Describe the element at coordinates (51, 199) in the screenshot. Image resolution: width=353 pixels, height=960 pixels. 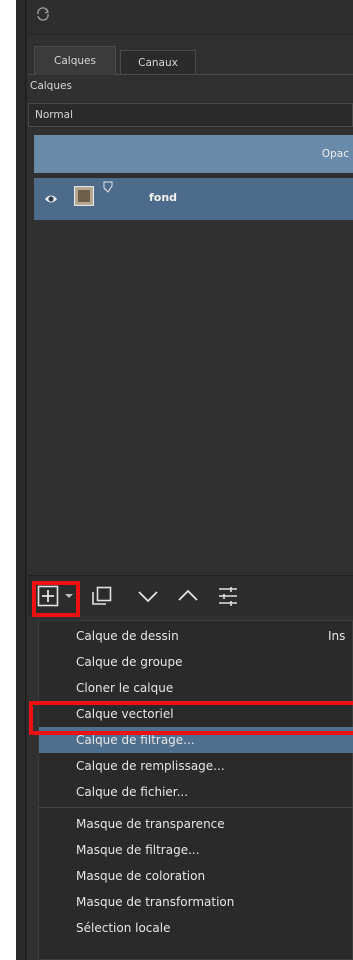
I see `eye-icon` at that location.